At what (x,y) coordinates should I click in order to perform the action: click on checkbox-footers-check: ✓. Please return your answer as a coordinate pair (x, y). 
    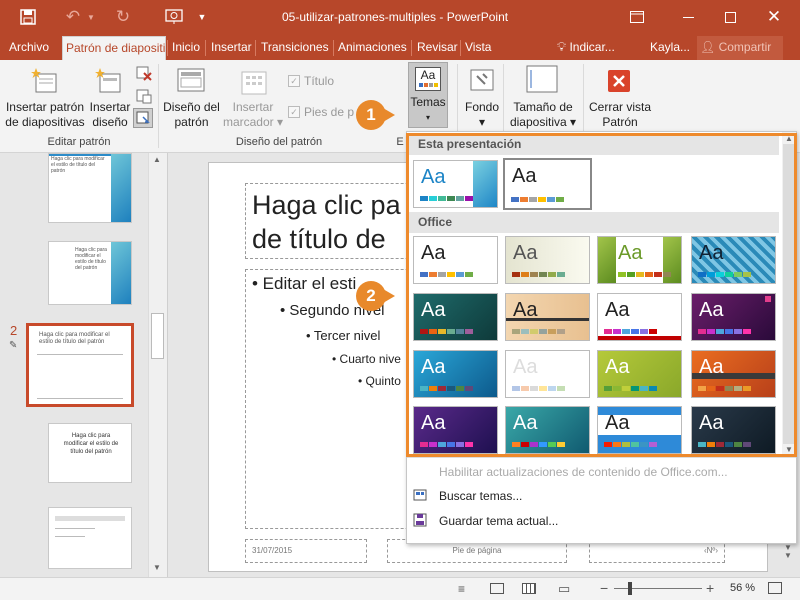
    Looking at the image, I should click on (294, 112).